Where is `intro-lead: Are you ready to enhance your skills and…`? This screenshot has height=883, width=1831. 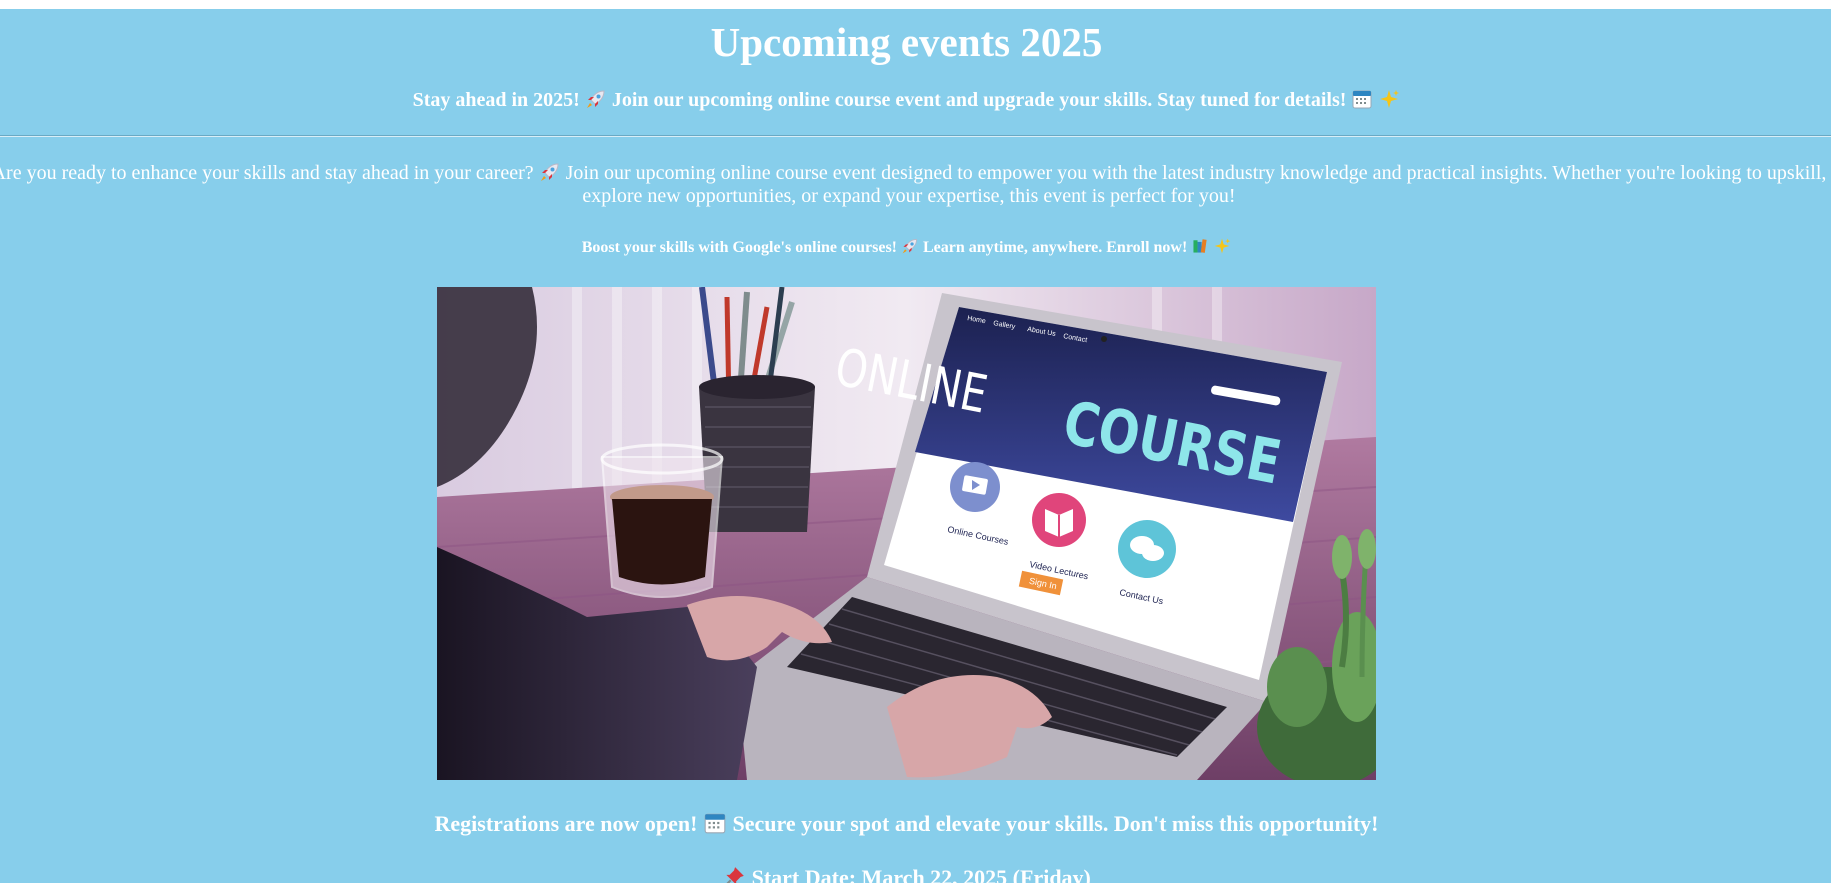 intro-lead: Are you ready to enhance your skills and… is located at coordinates (267, 173).